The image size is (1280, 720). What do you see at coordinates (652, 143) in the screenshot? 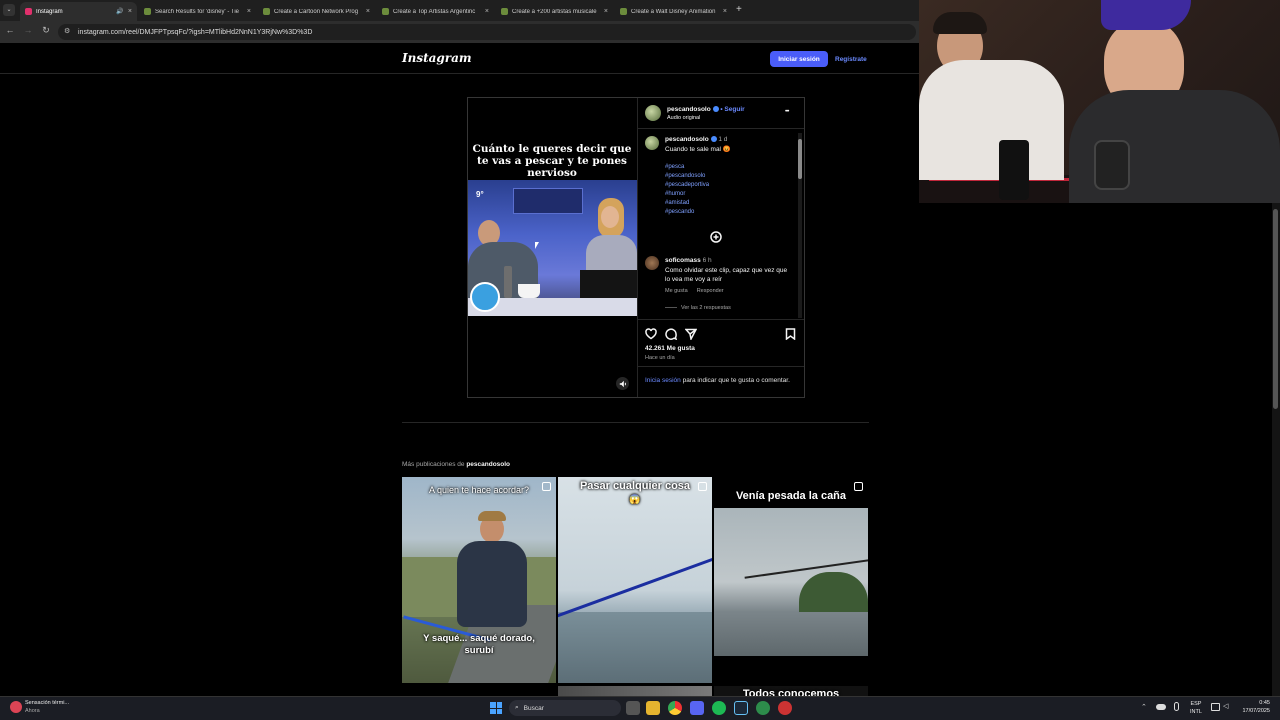
I see `caption-avatar` at bounding box center [652, 143].